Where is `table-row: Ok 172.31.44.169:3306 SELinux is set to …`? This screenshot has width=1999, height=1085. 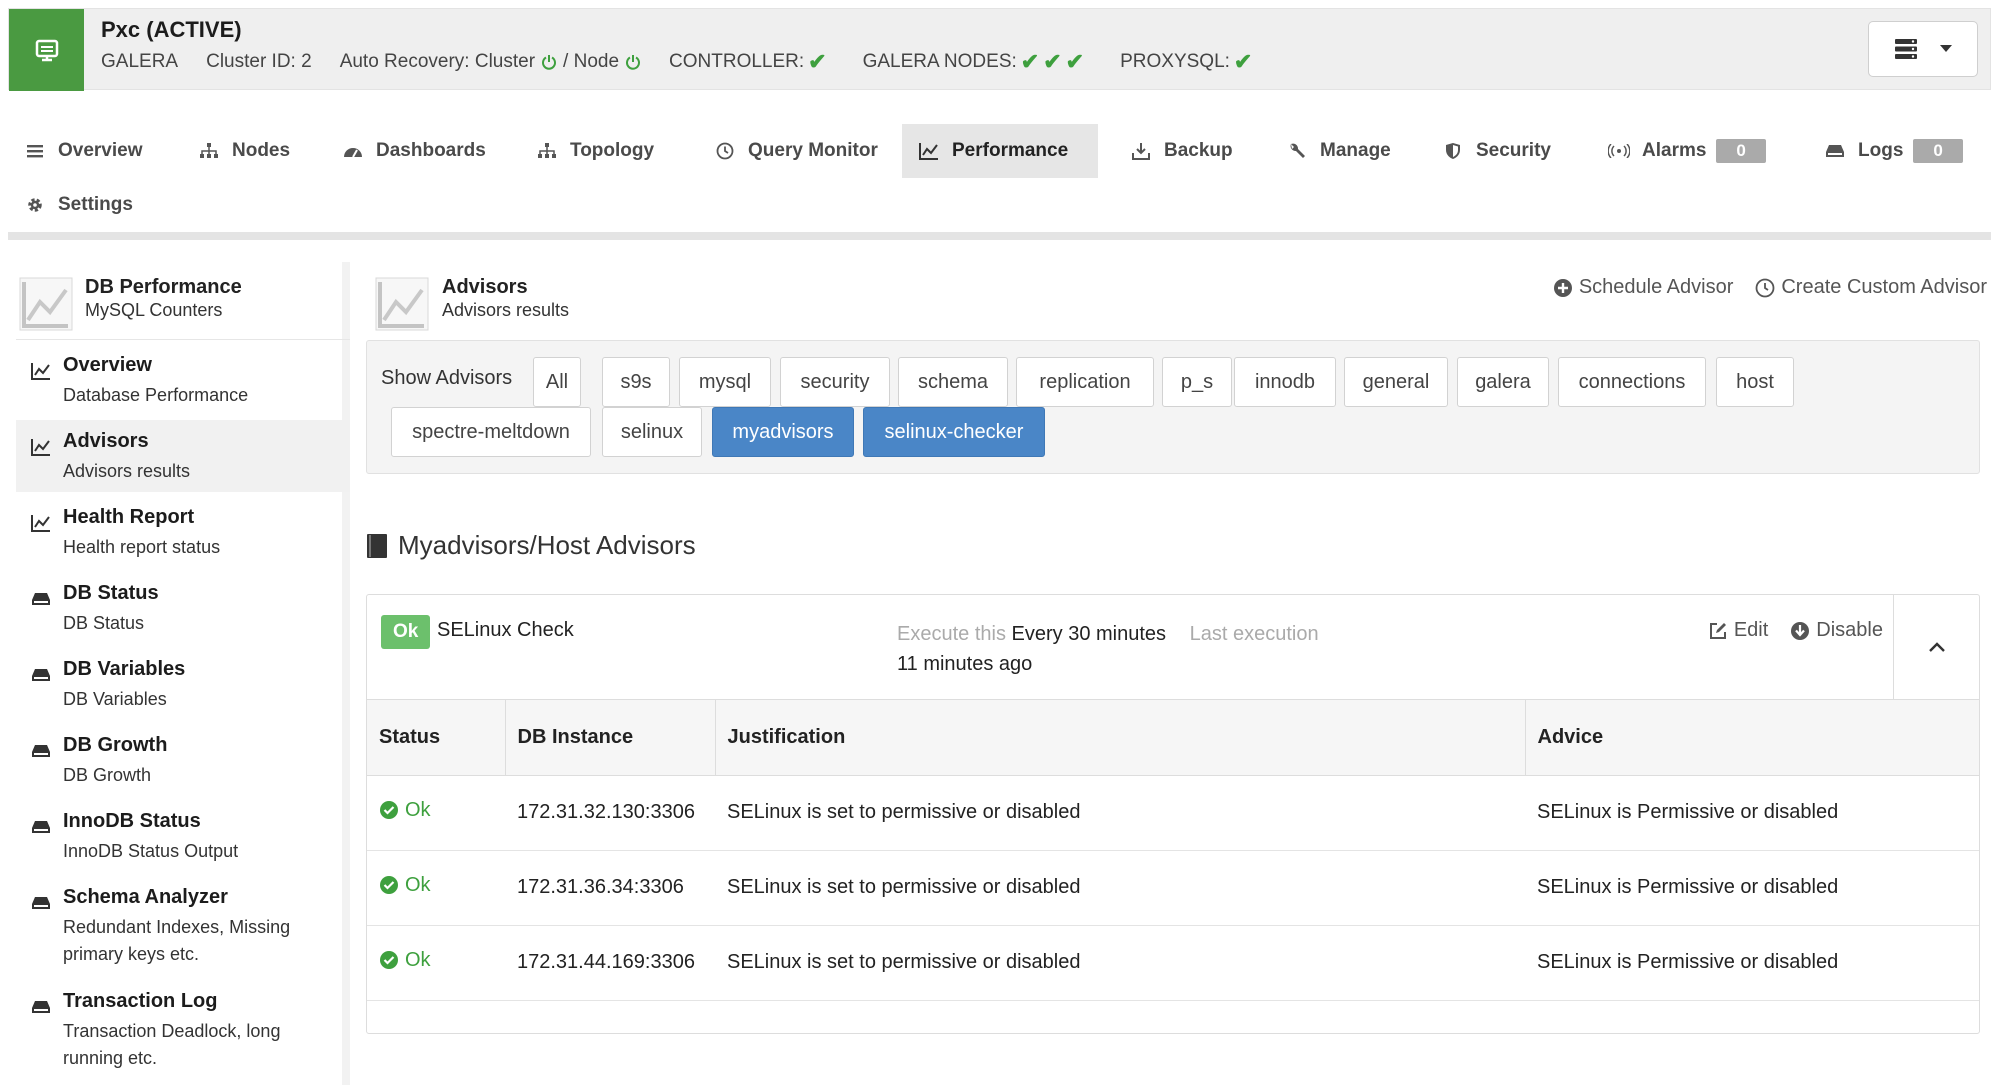 table-row: Ok 172.31.44.169:3306 SELinux is set to … is located at coordinates (1173, 963).